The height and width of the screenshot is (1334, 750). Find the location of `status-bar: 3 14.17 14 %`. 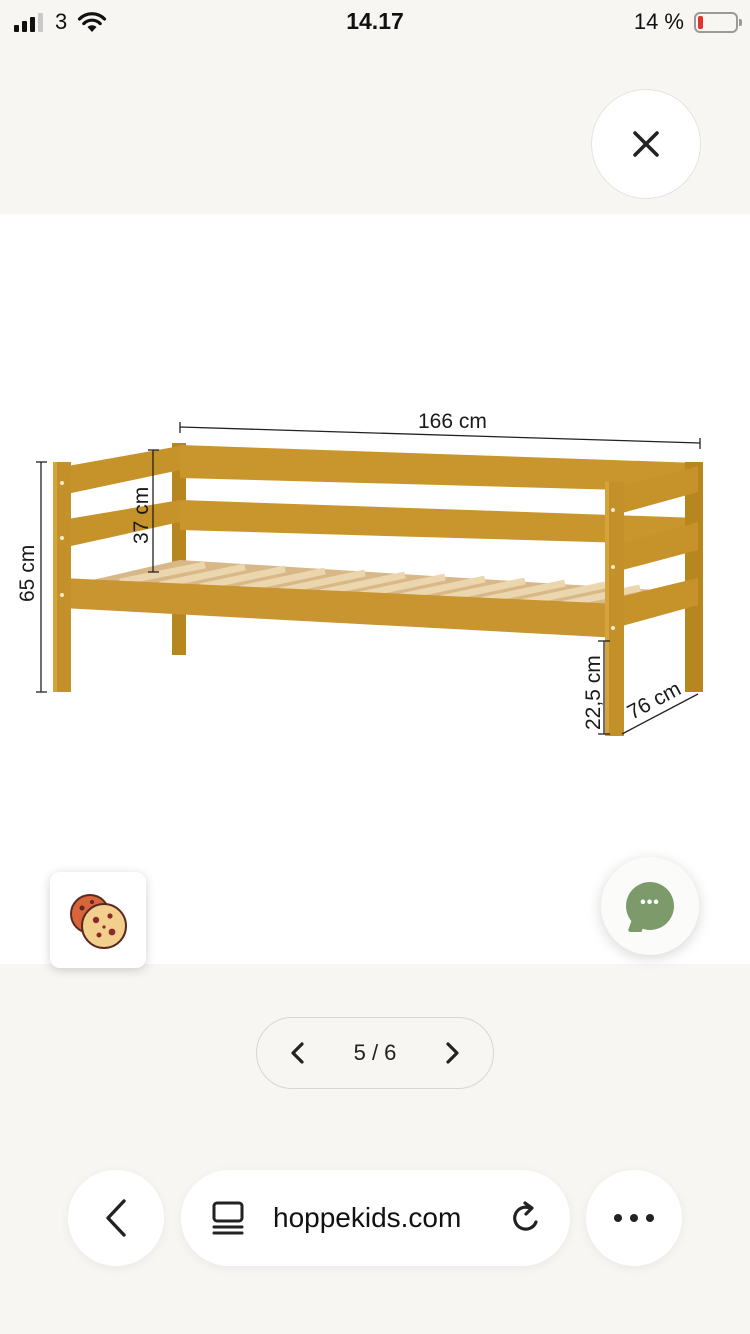

status-bar: 3 14.17 14 % is located at coordinates (375, 22).